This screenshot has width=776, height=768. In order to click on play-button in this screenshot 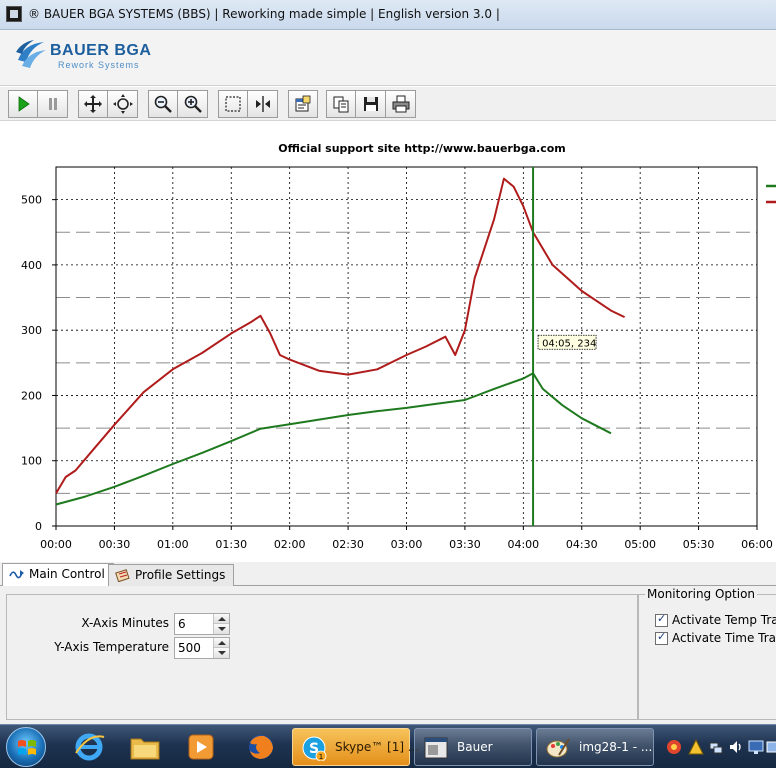, I will do `click(23, 104)`.